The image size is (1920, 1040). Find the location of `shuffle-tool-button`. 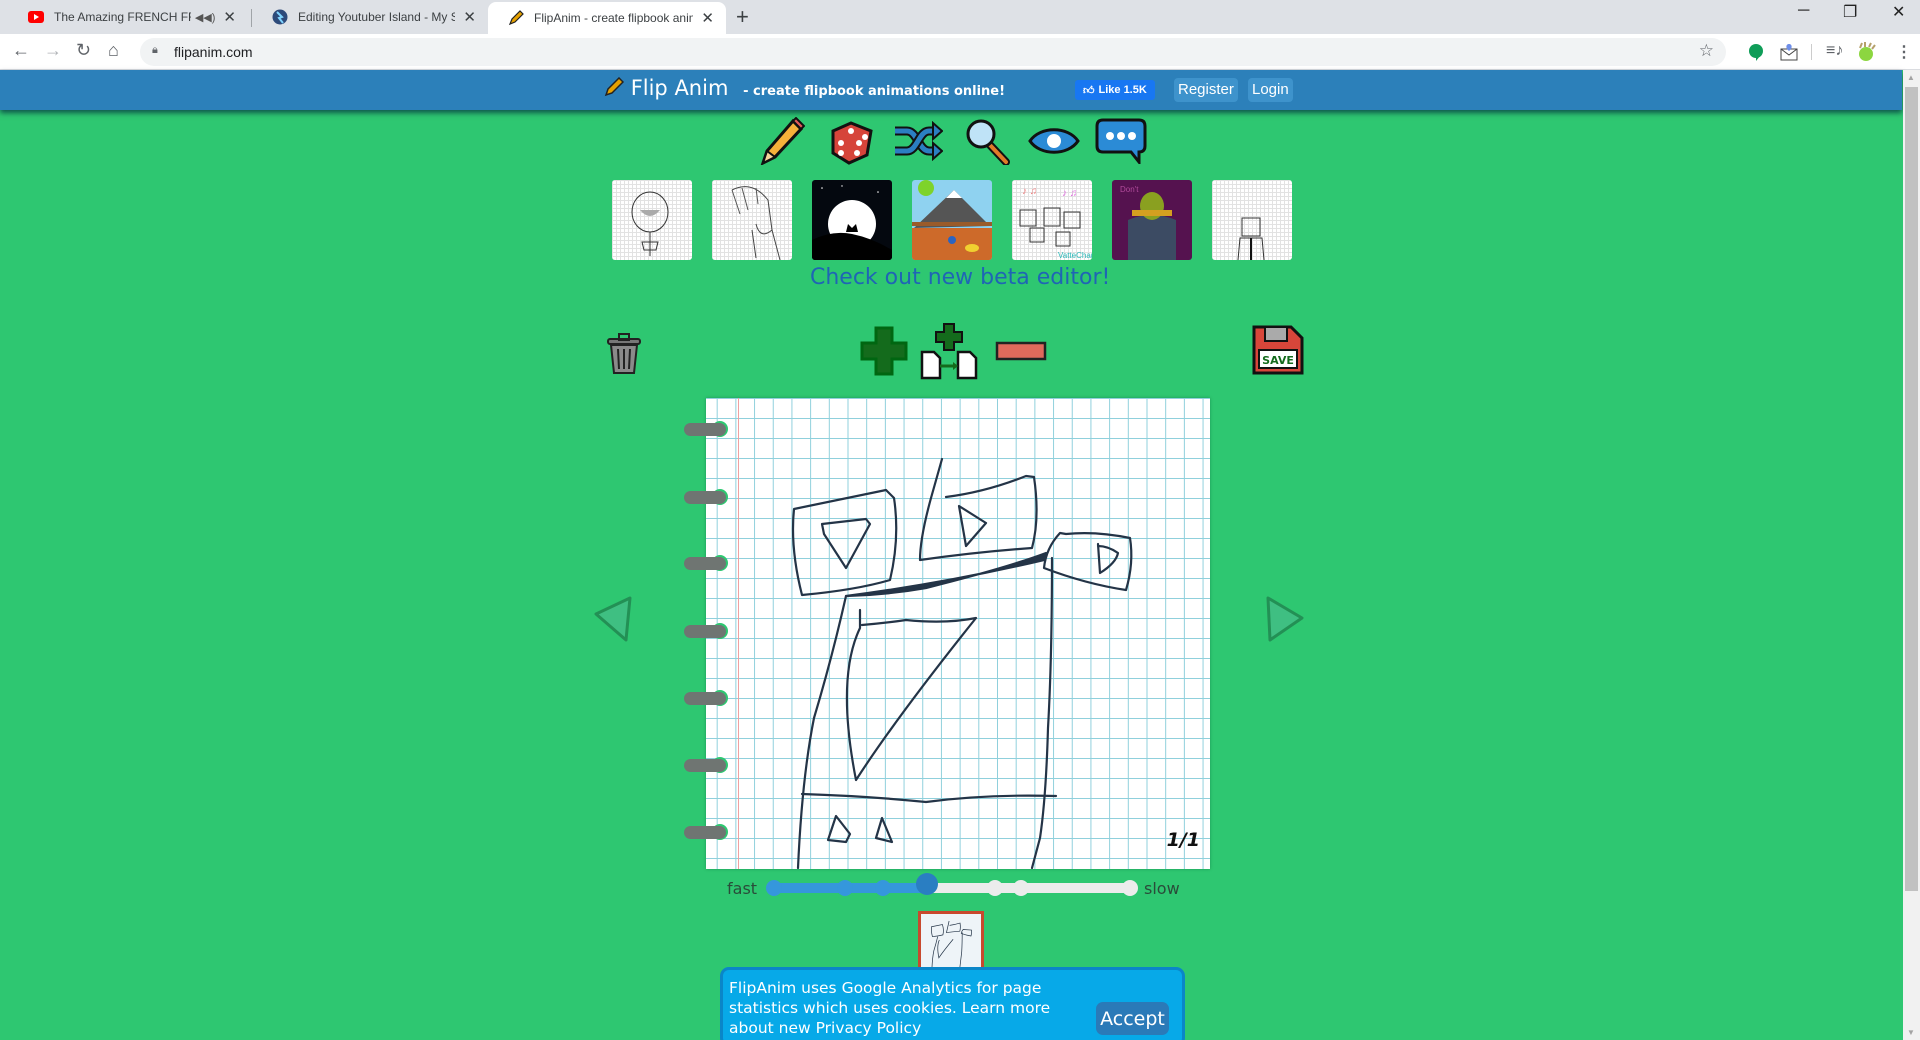

shuffle-tool-button is located at coordinates (918, 143).